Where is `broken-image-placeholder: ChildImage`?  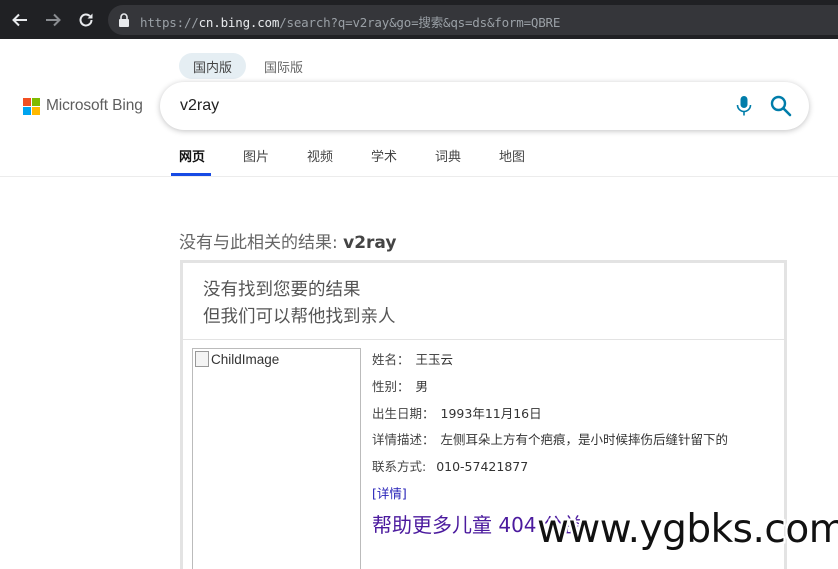
broken-image-placeholder: ChildImage is located at coordinates (237, 359).